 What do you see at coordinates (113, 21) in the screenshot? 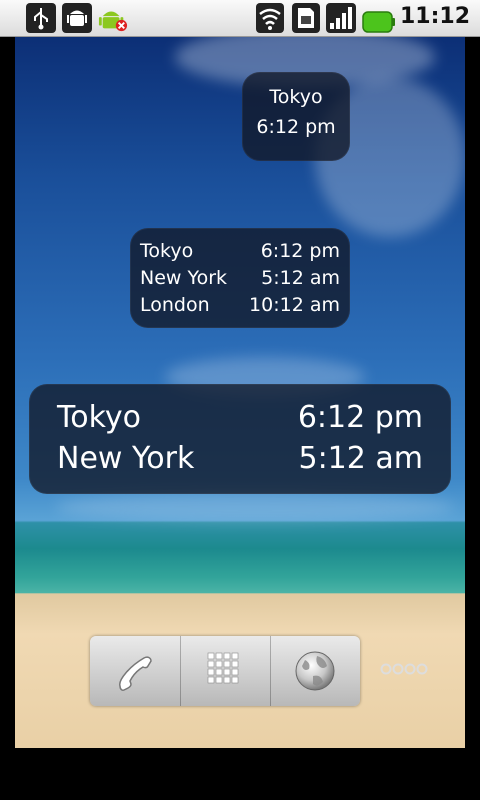
I see `android-error-icon` at bounding box center [113, 21].